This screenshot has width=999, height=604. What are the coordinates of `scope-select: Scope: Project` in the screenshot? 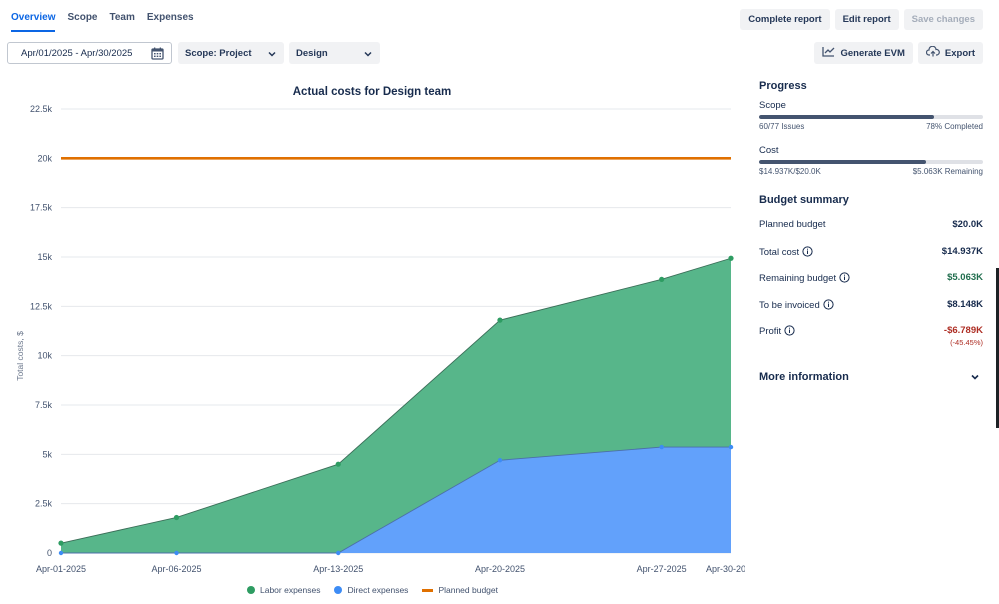 It's located at (231, 53).